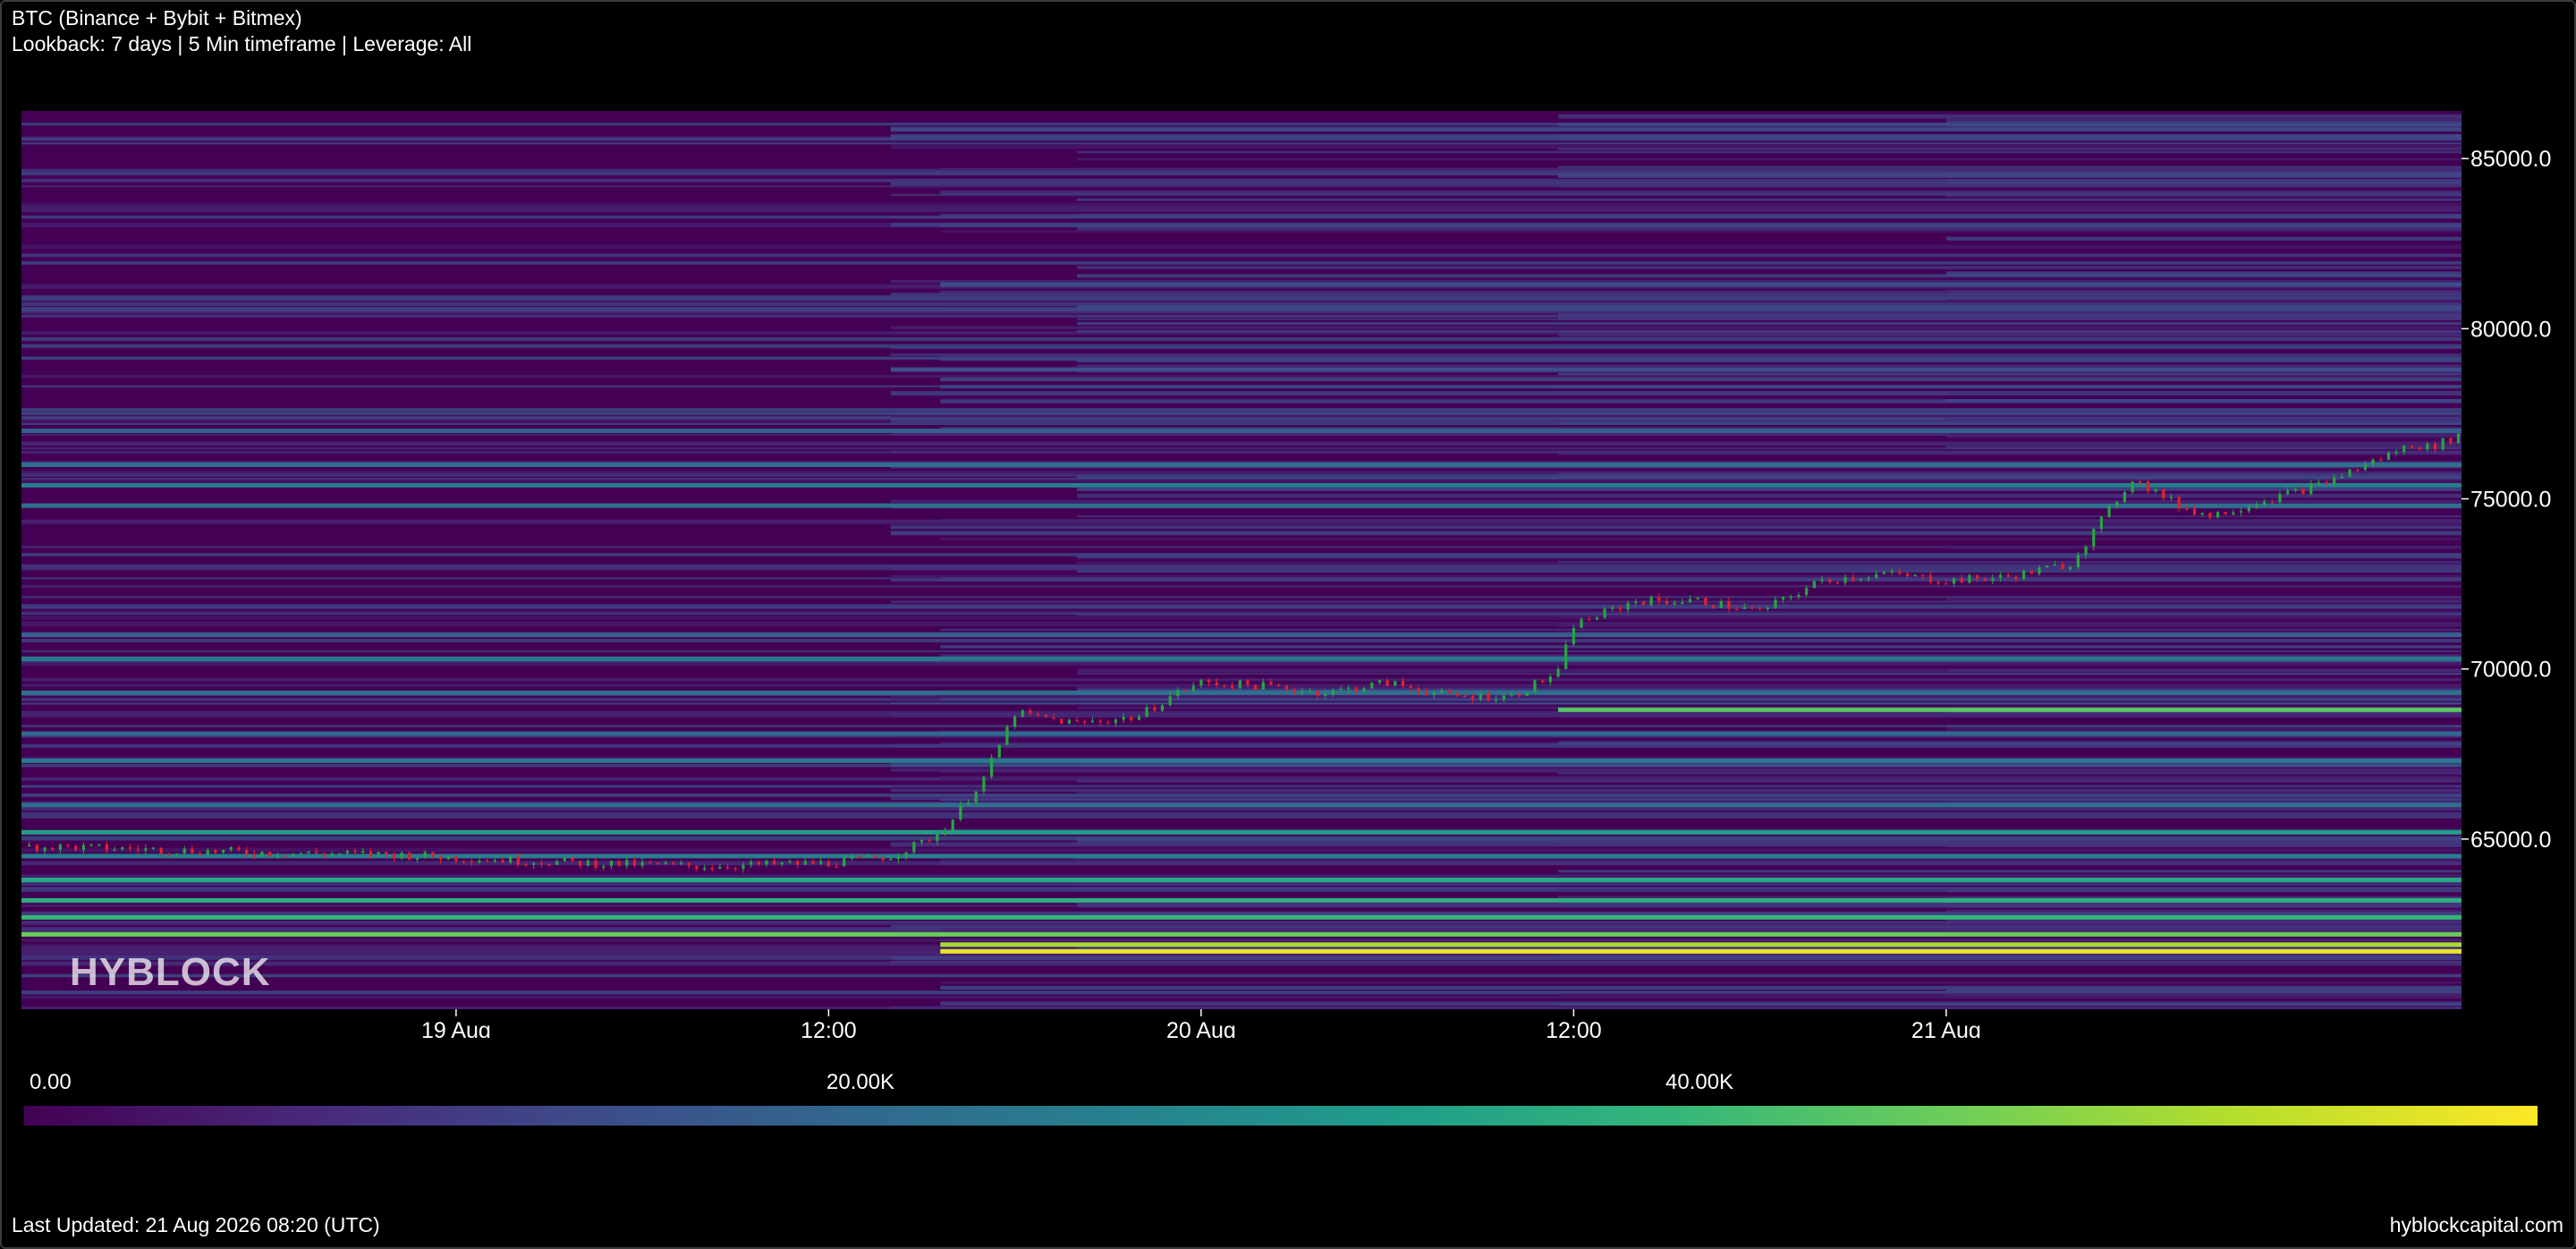  I want to click on footer-brand-link: hyblockcapital.com, so click(2476, 1225).